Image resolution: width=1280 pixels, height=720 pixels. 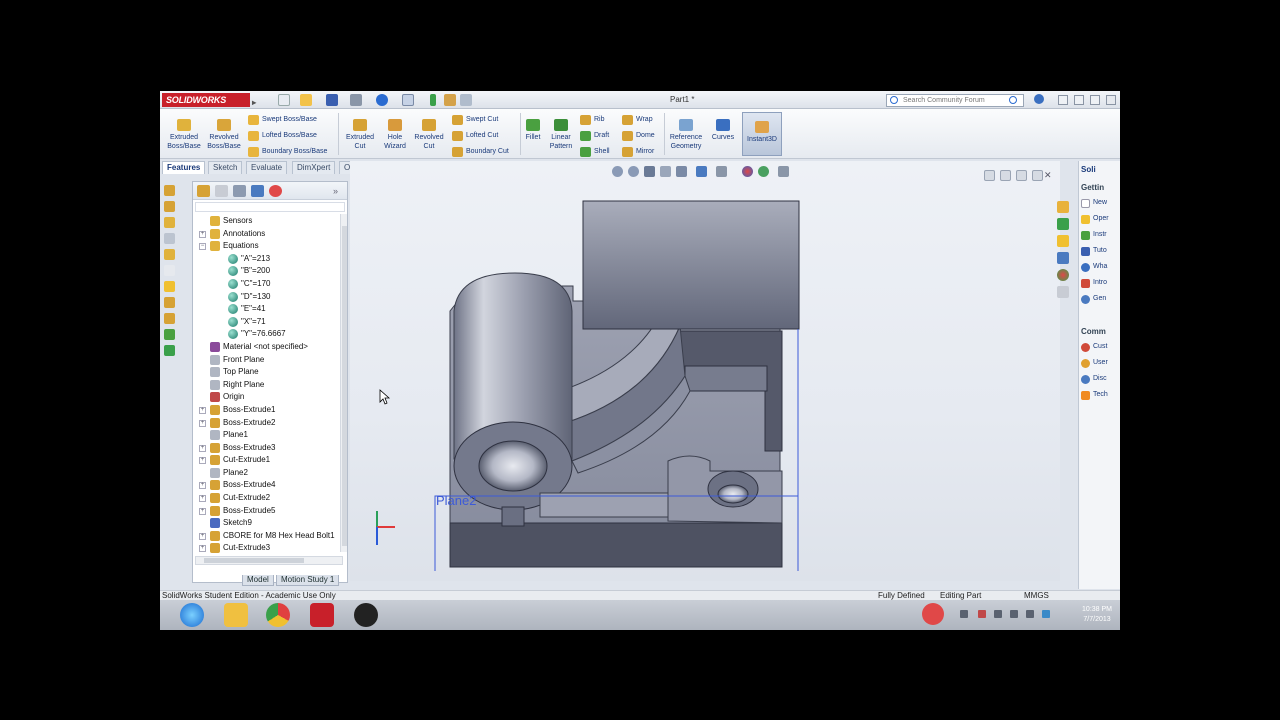 What do you see at coordinates (1094, 379) in the screenshot?
I see `tp-item-discussion: Disc` at bounding box center [1094, 379].